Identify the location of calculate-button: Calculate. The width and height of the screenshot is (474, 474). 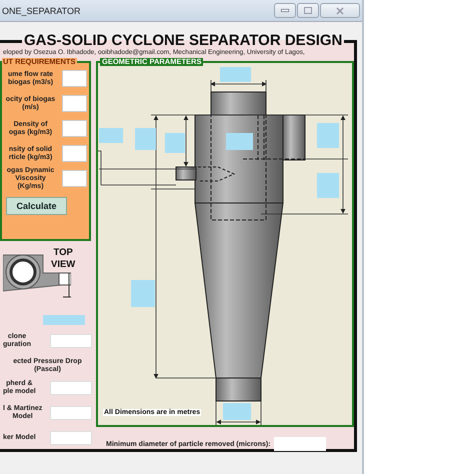
(36, 206).